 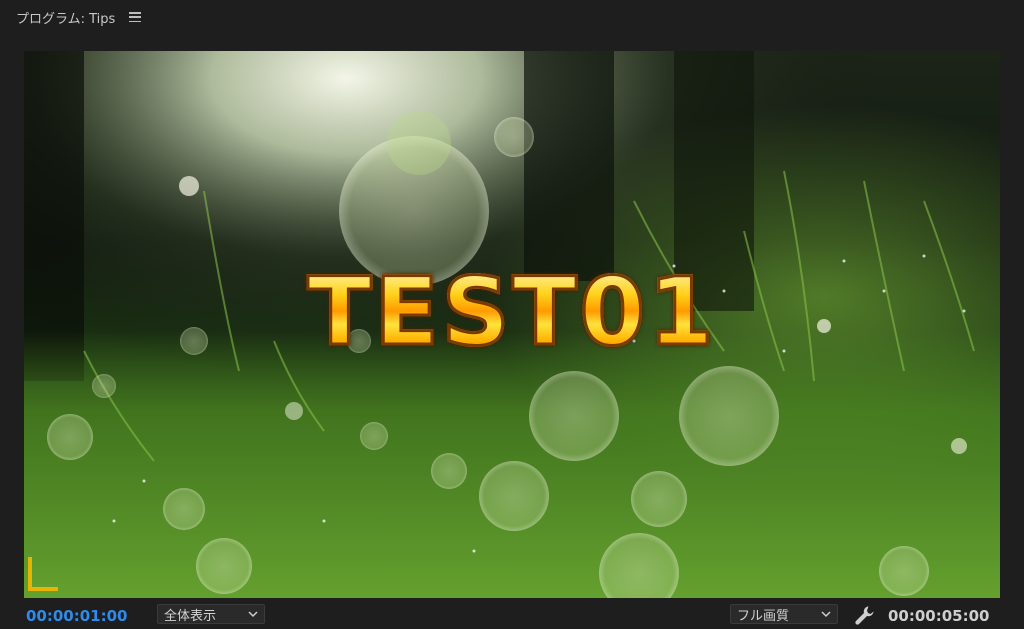 What do you see at coordinates (65, 17) in the screenshot?
I see `panel-title: プログラム: Tips` at bounding box center [65, 17].